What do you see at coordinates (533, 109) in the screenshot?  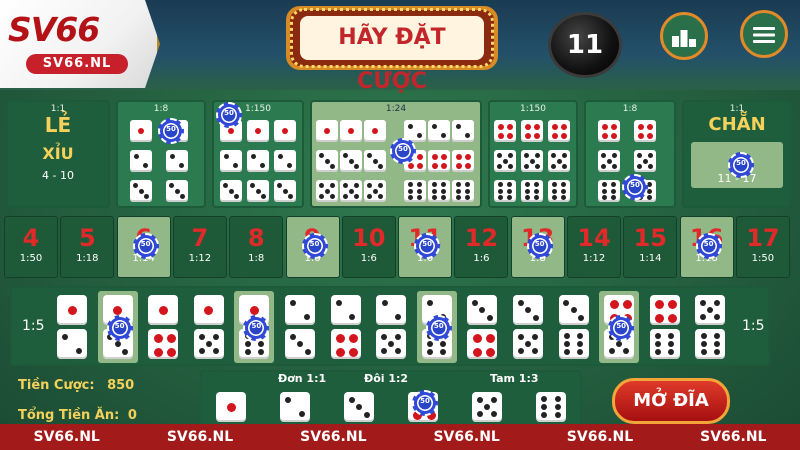 I see `triple-right-ratio: 1:150` at bounding box center [533, 109].